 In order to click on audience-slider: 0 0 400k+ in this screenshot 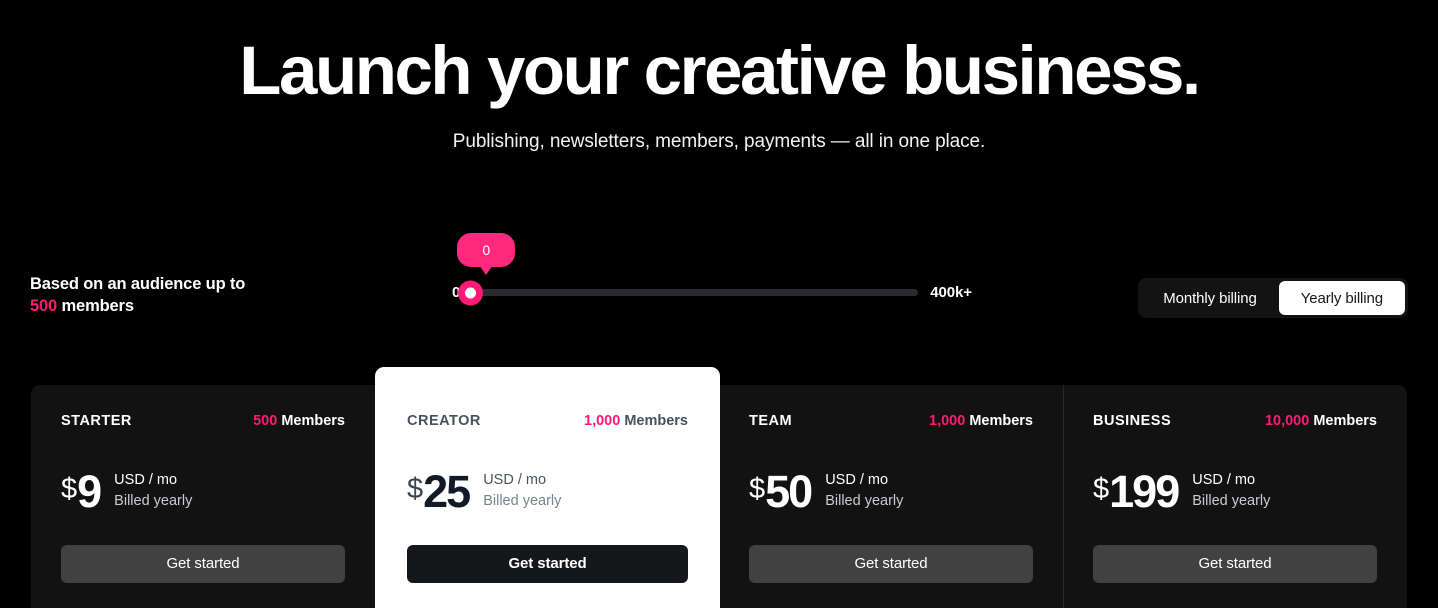, I will do `click(722, 277)`.